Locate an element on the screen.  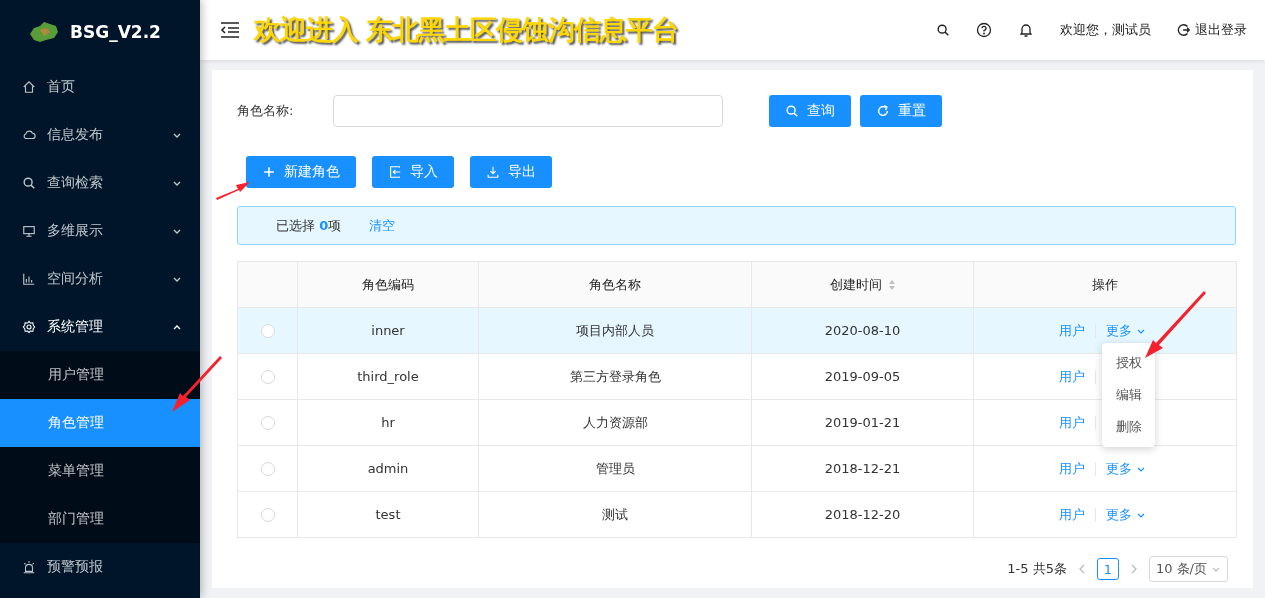
table-cell: 人力资源部 is located at coordinates (615, 422).